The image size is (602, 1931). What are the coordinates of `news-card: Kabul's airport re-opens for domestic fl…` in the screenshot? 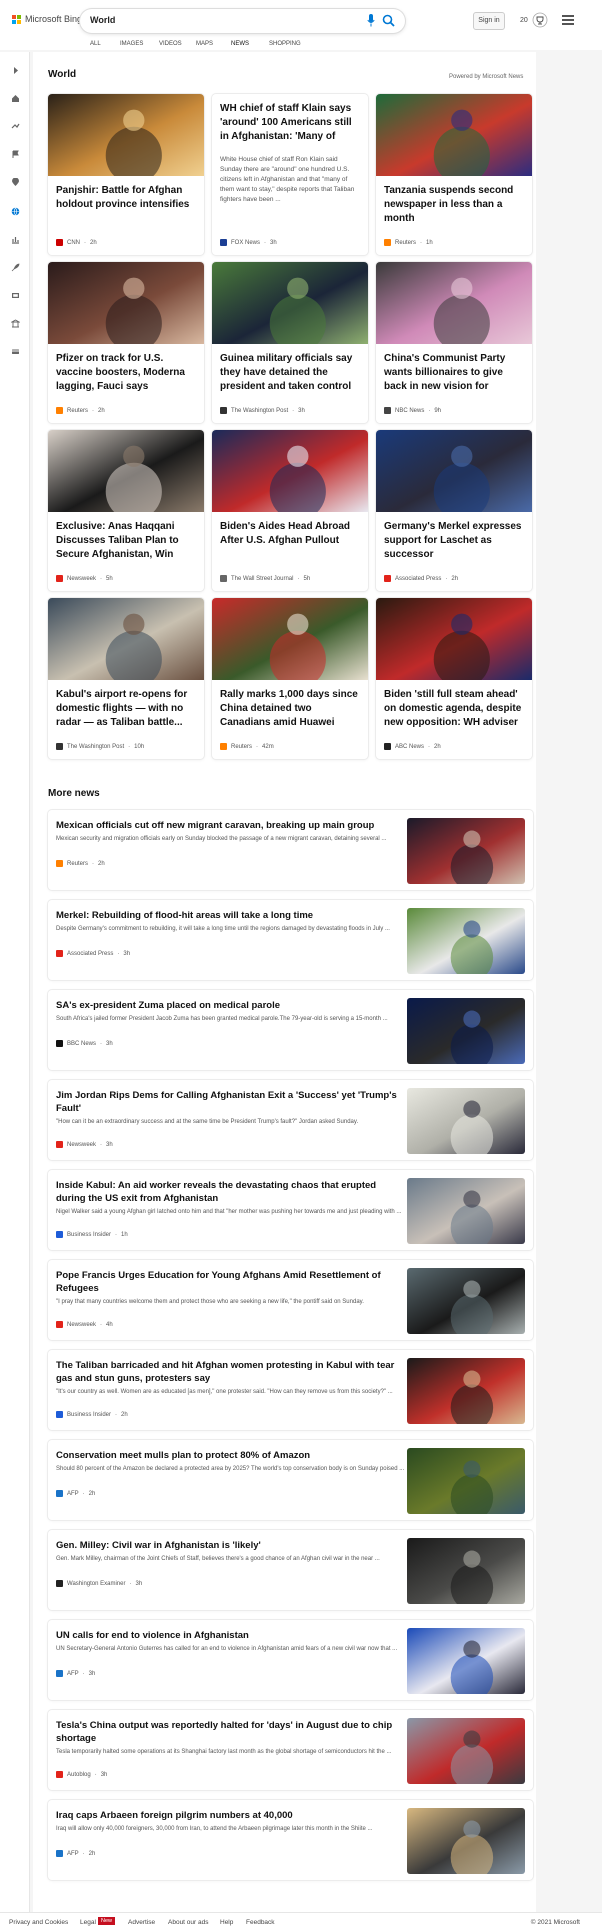 It's located at (126, 678).